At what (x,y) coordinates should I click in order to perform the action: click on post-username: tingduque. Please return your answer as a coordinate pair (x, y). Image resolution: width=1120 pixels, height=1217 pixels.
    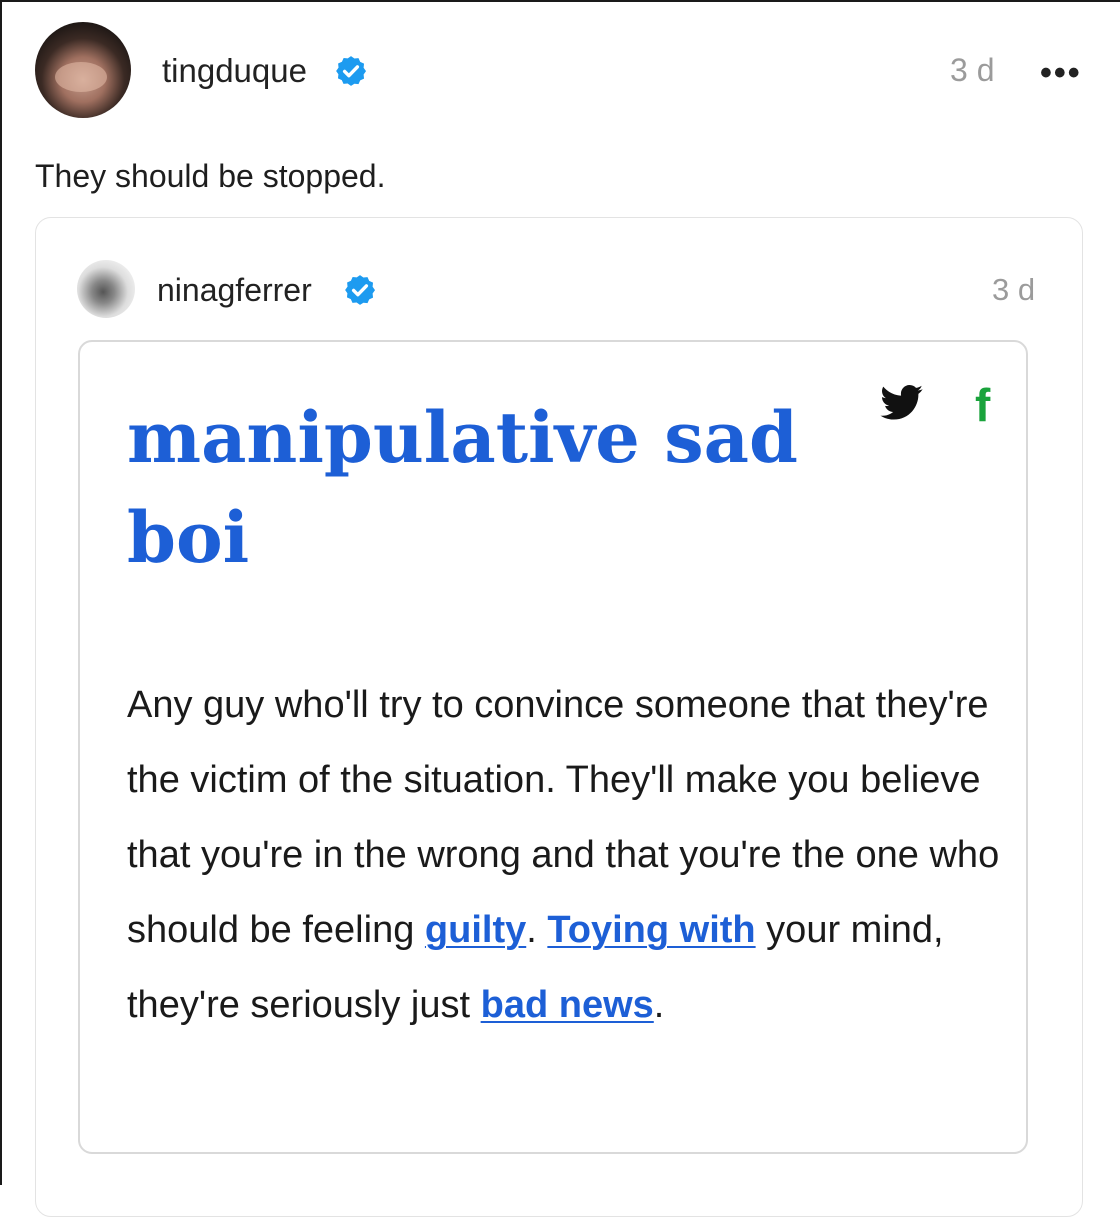
    Looking at the image, I should click on (234, 71).